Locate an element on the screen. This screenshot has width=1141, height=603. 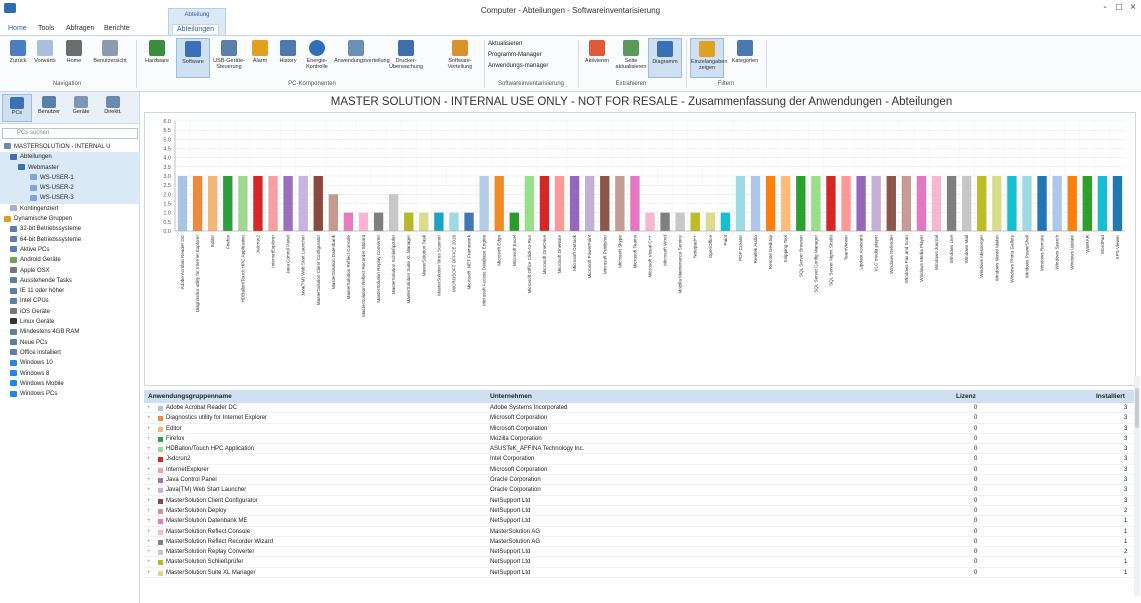
table-row: + Firefox Mozilla Corporation 0 3 is located at coordinates (639, 439).